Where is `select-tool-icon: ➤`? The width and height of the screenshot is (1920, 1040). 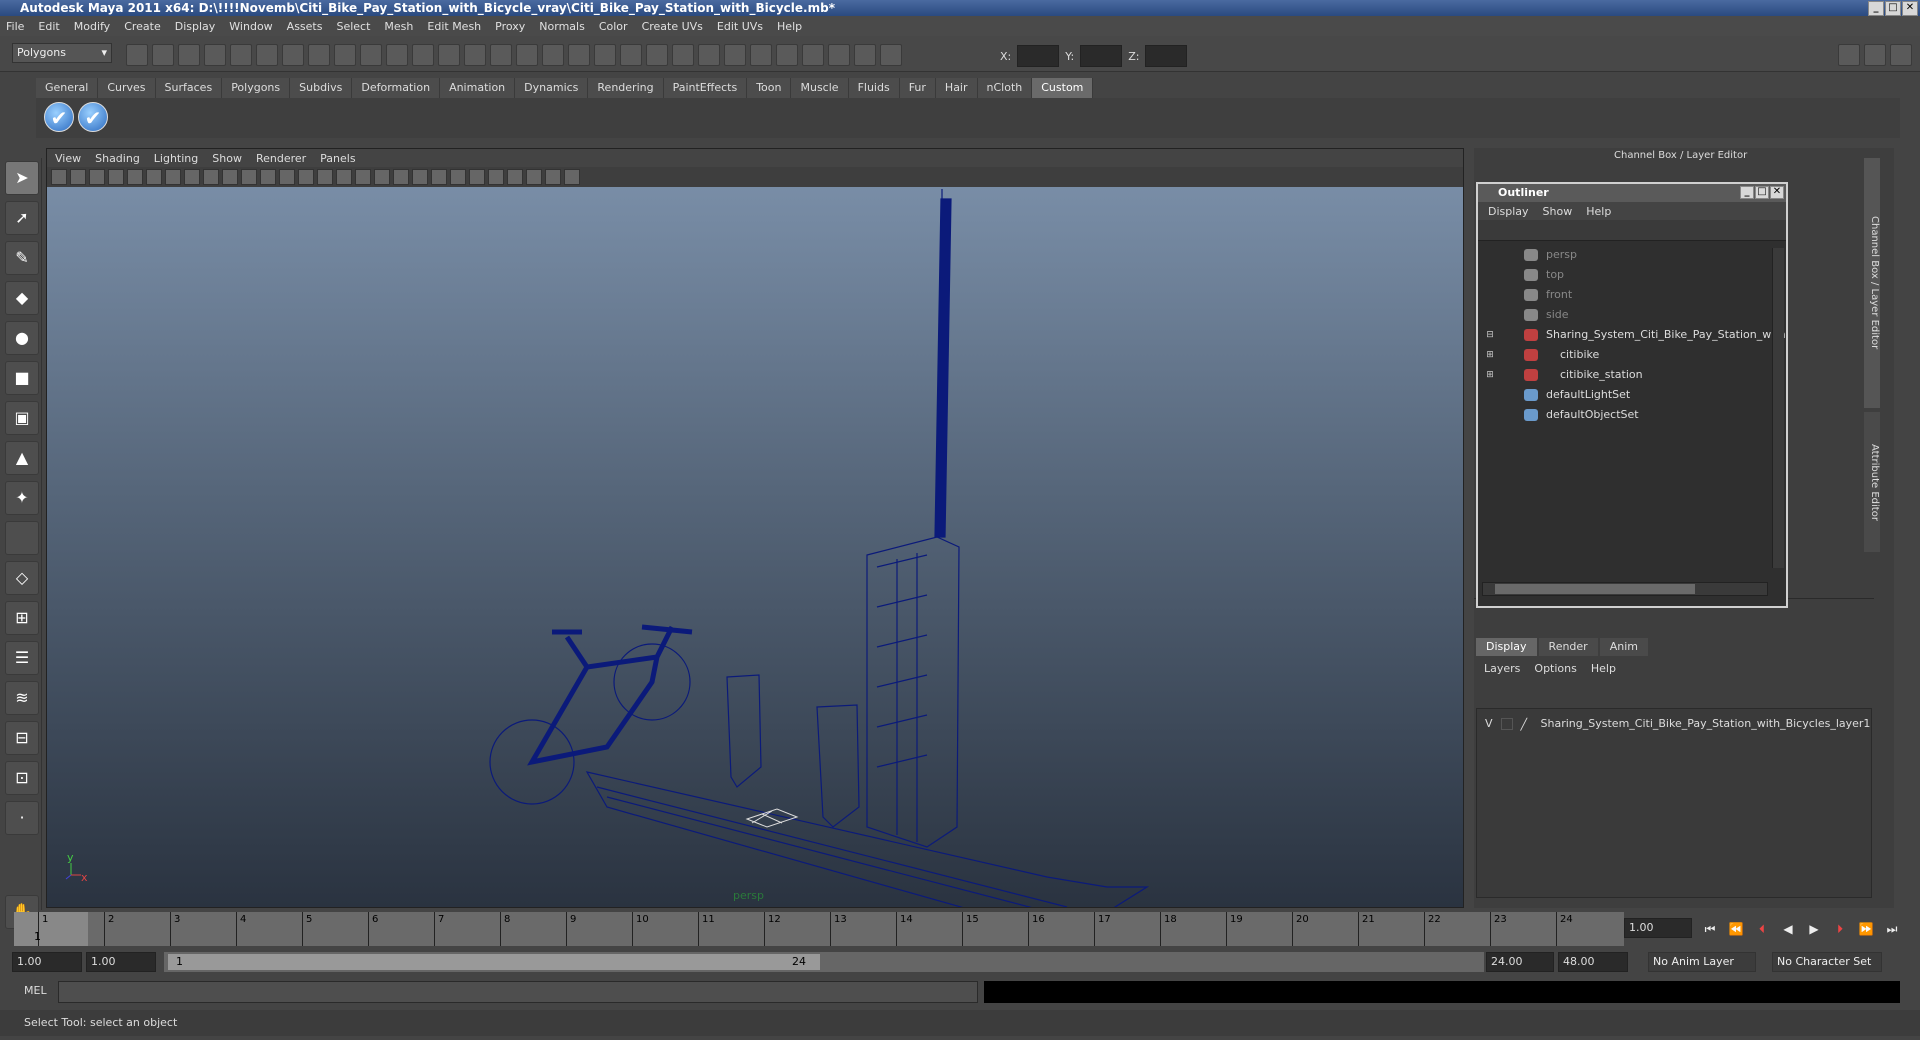
select-tool-icon: ➤ is located at coordinates (22, 178).